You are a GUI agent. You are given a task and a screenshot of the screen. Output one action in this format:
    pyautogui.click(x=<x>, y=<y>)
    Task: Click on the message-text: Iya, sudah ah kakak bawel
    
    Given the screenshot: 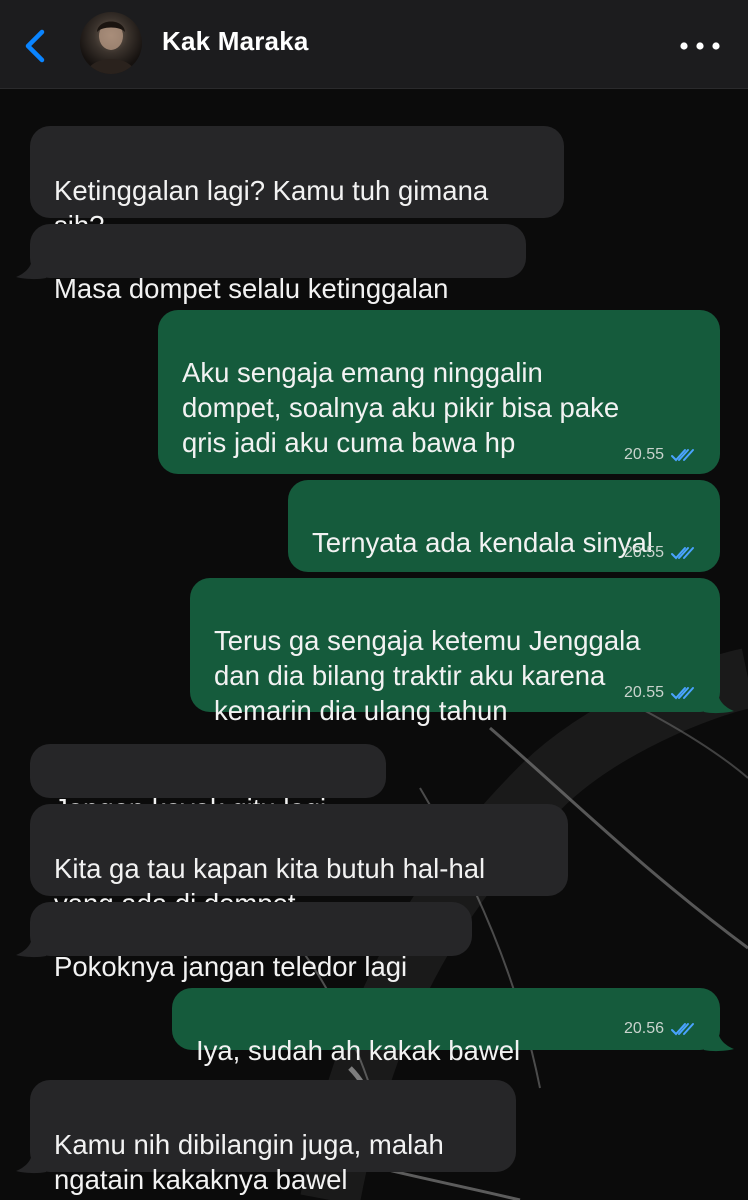 What is the action you would take?
    pyautogui.click(x=358, y=1050)
    